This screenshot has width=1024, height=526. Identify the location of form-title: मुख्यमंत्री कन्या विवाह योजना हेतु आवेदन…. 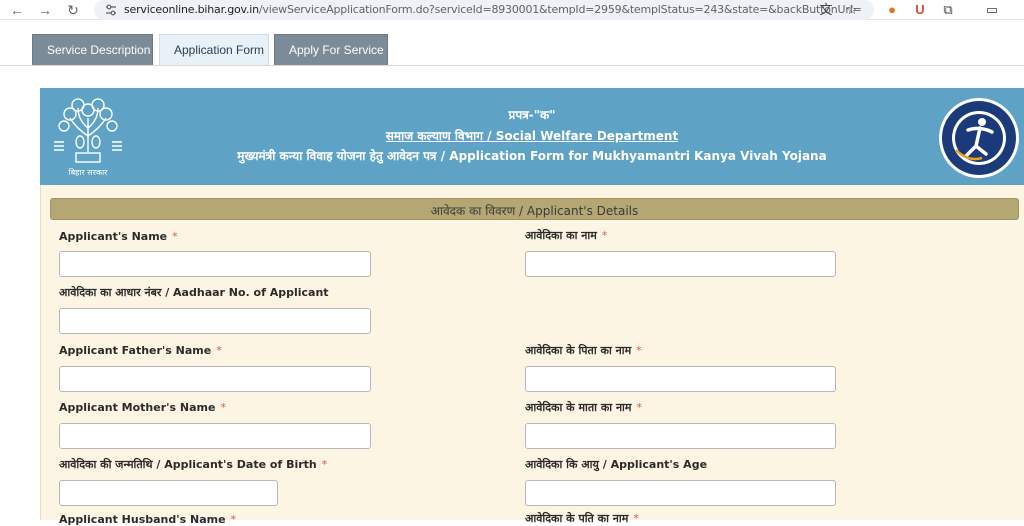
(532, 156).